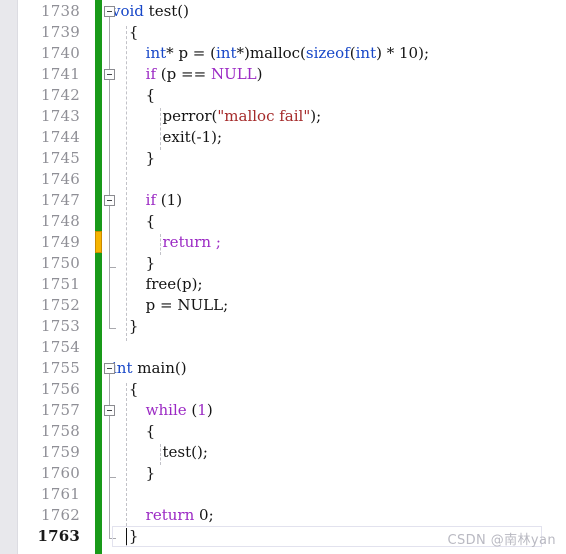 This screenshot has height=554, width=566. What do you see at coordinates (60, 95) in the screenshot?
I see `line-number: 1742` at bounding box center [60, 95].